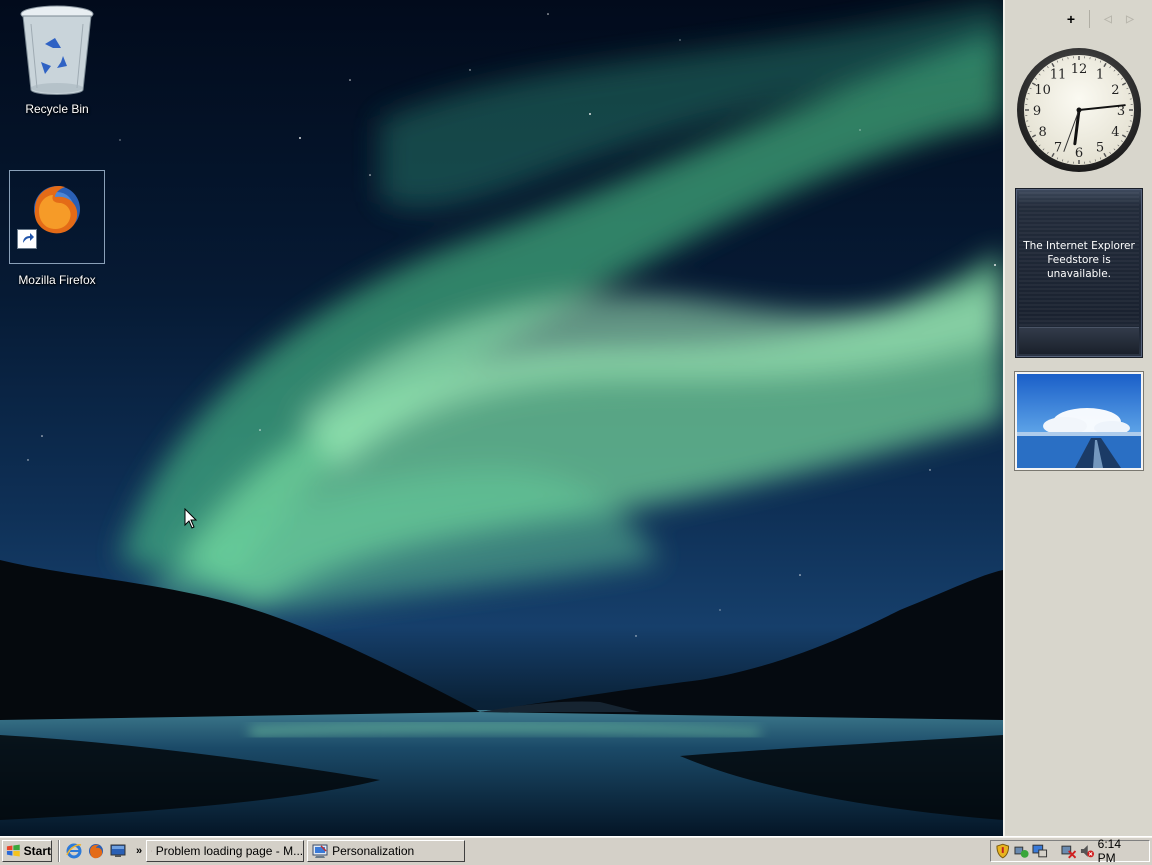  I want to click on quick-launch-toolbar, so click(95, 851).